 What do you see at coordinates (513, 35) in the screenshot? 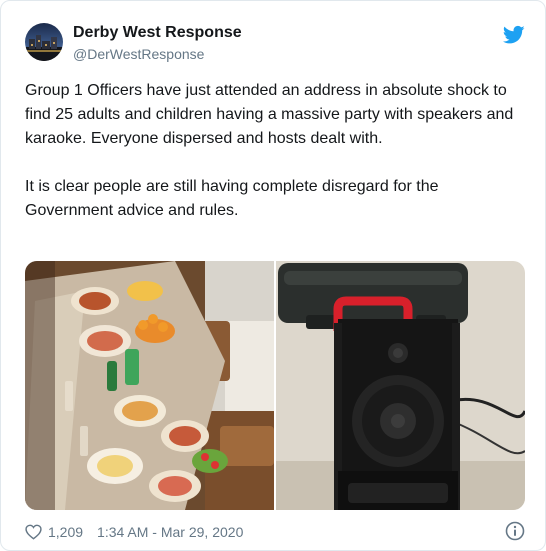
I see `twitter-bird-icon` at bounding box center [513, 35].